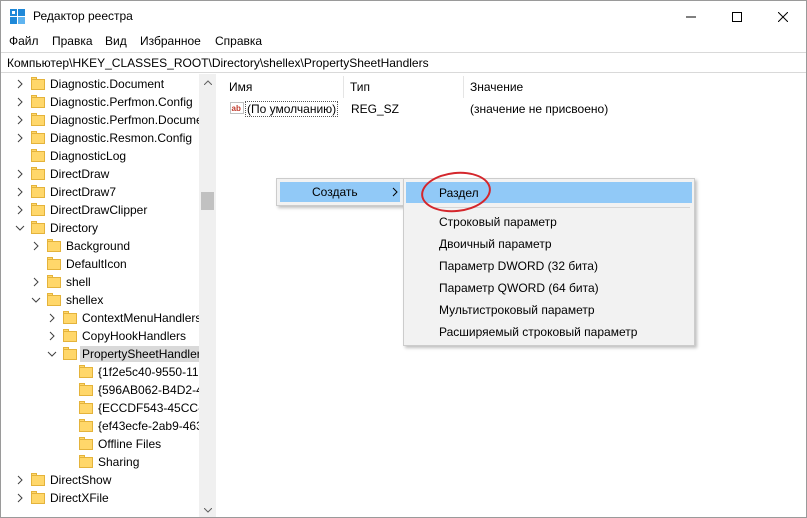 This screenshot has width=807, height=518. What do you see at coordinates (207, 201) in the screenshot?
I see `scroll-thumb` at bounding box center [207, 201].